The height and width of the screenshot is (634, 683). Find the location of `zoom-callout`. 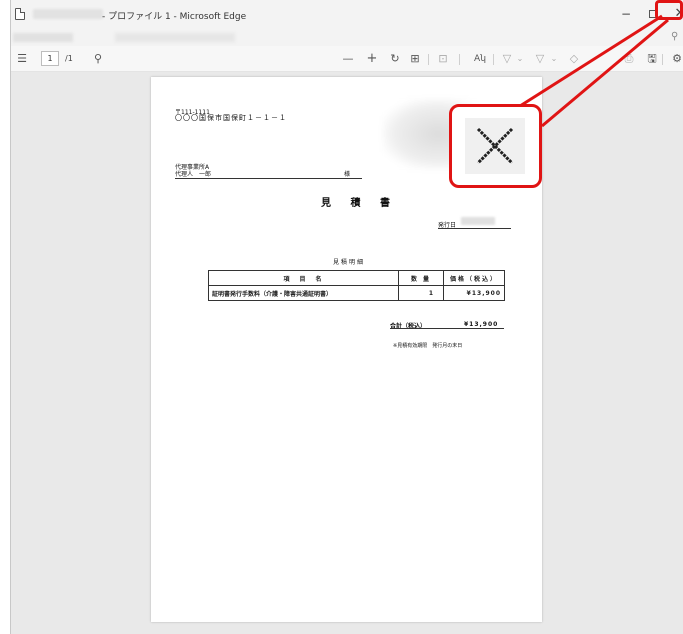

zoom-callout is located at coordinates (495, 146).